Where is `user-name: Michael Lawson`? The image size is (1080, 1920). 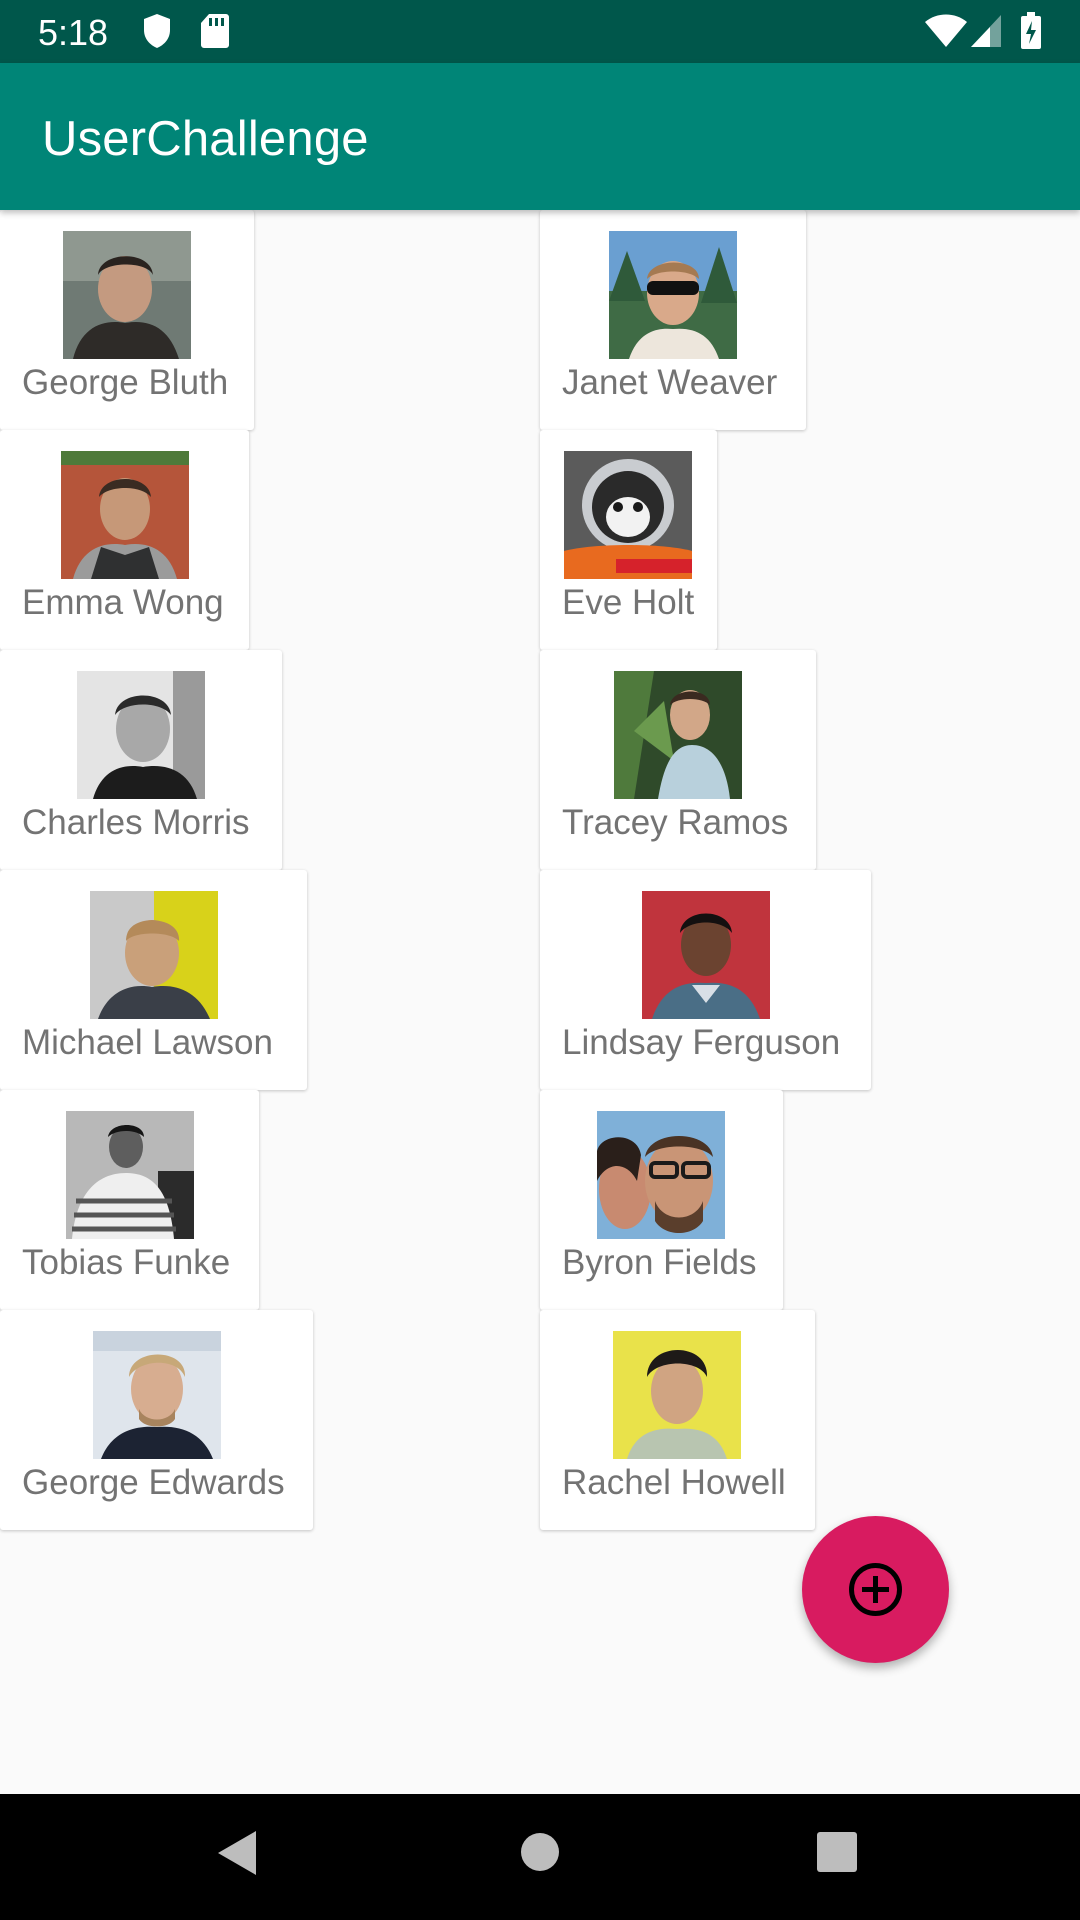
user-name: Michael Lawson is located at coordinates (147, 1042).